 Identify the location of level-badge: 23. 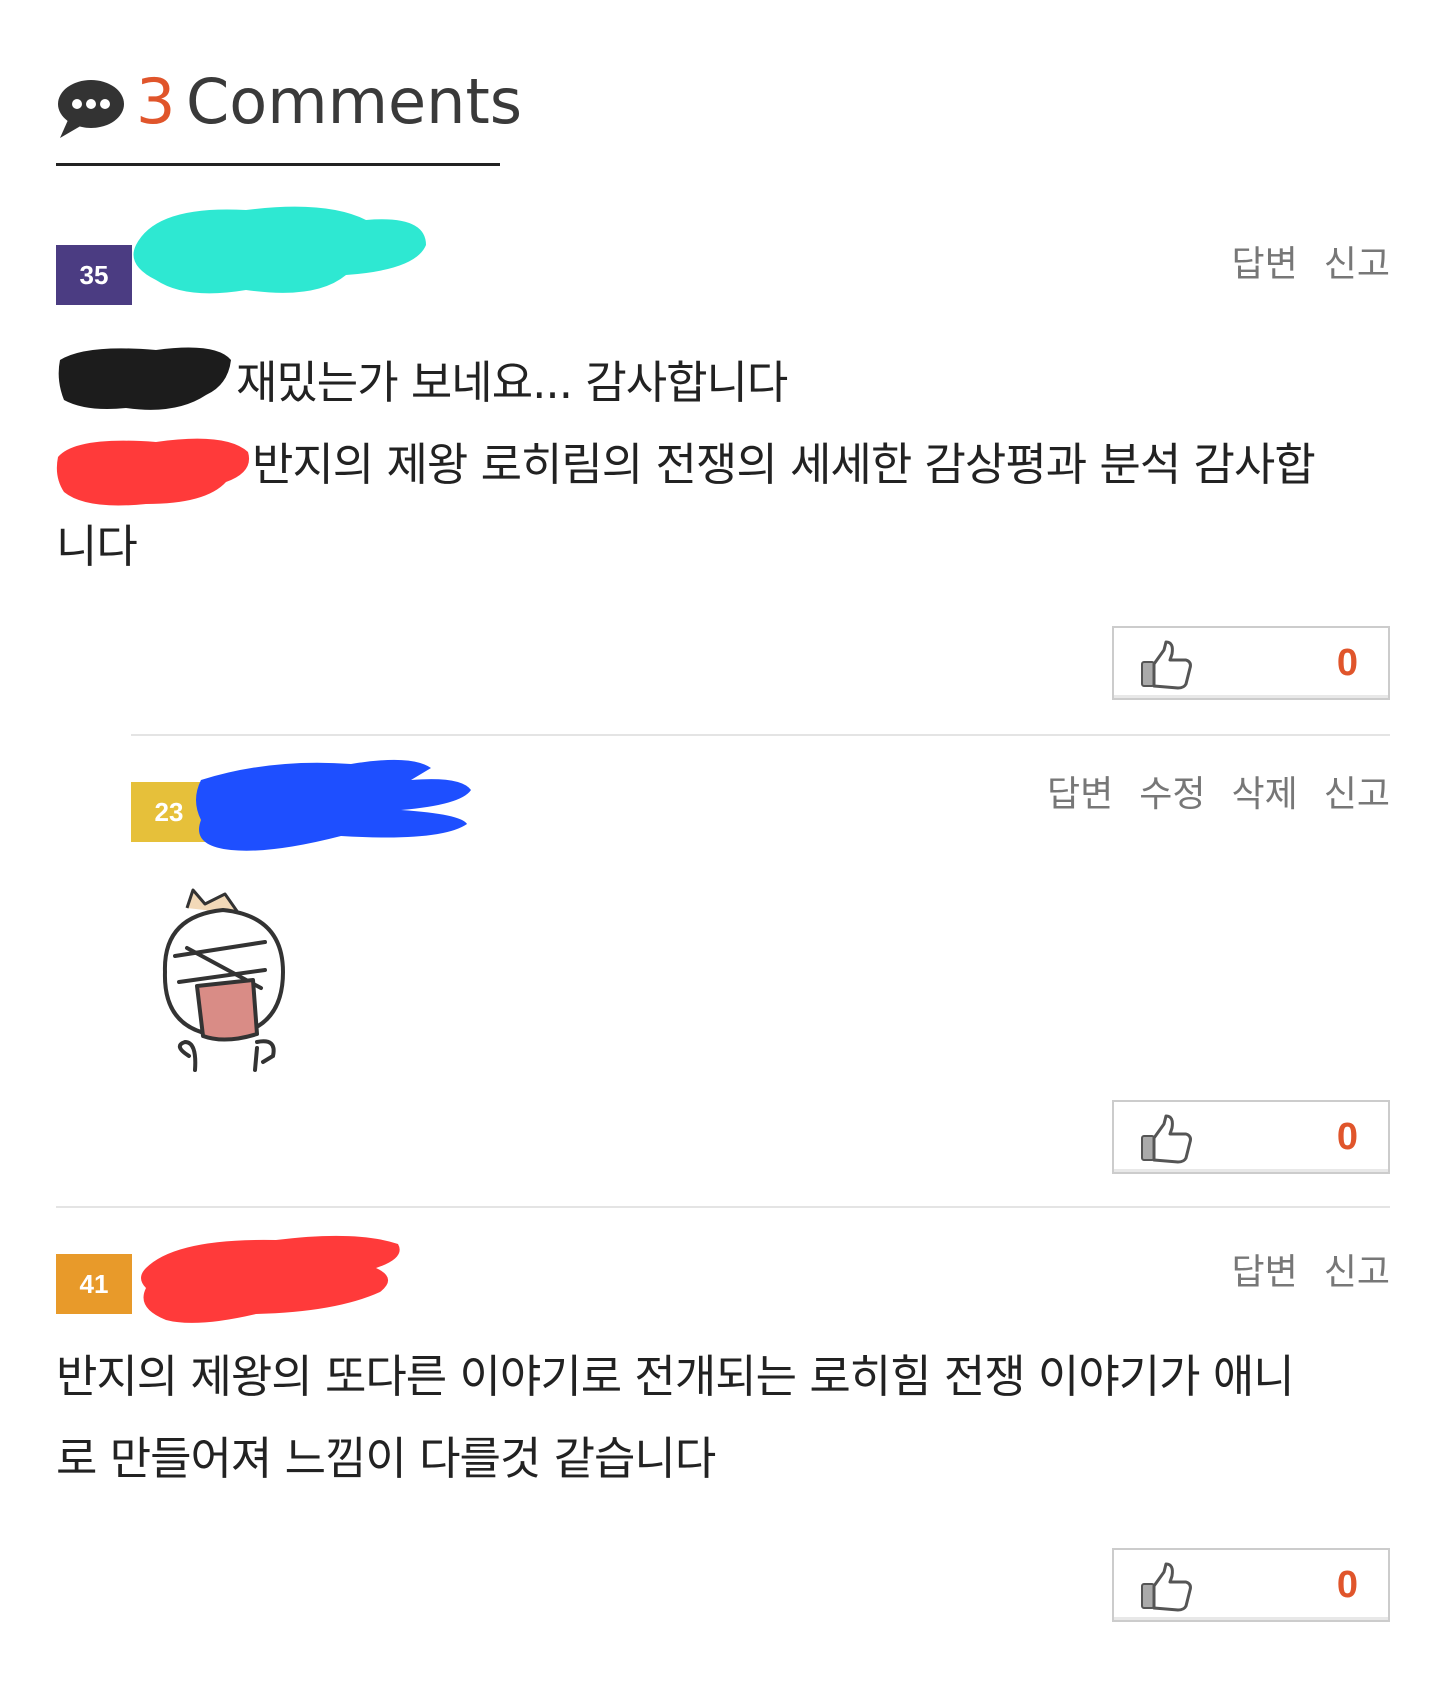
(169, 812).